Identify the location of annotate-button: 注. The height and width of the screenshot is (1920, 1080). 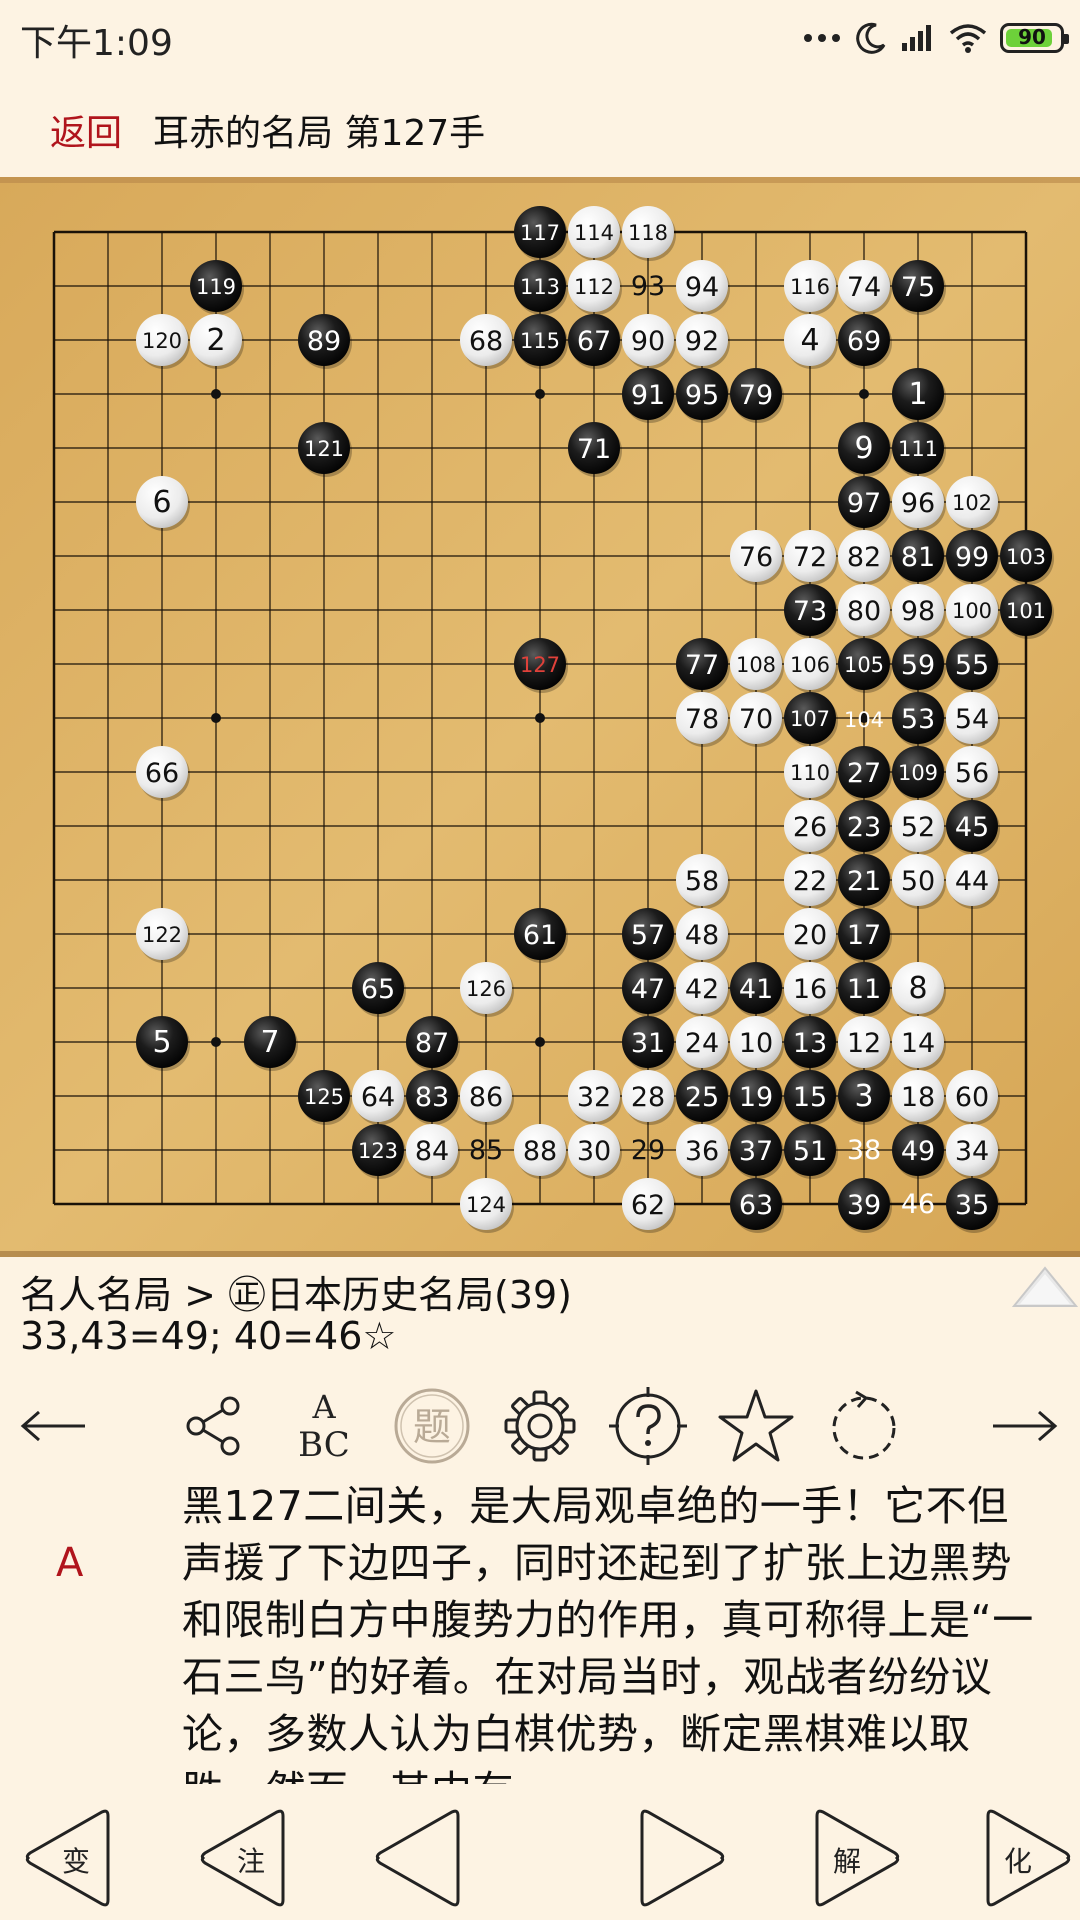
(250, 1858).